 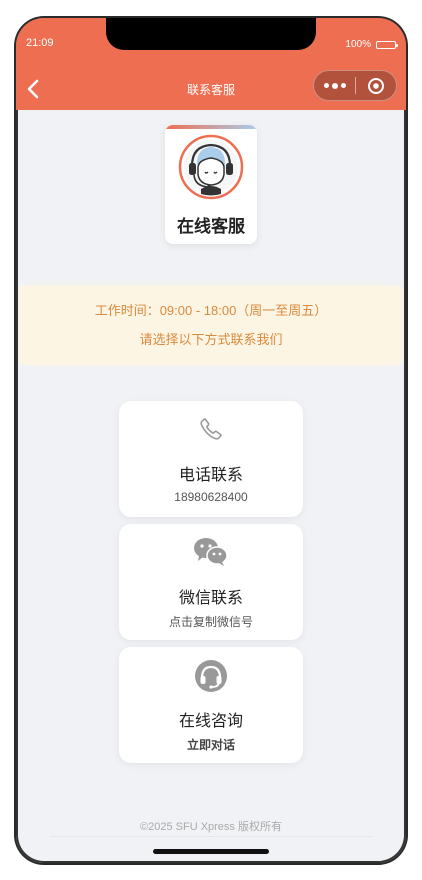 What do you see at coordinates (358, 44) in the screenshot?
I see `battery-percent: 100%` at bounding box center [358, 44].